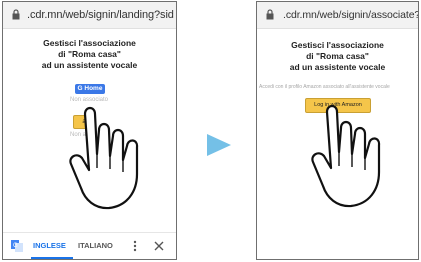 This screenshot has width=421, height=262. I want to click on address-bar: .cdr.mn/web/signin/associate?s, so click(337, 15).